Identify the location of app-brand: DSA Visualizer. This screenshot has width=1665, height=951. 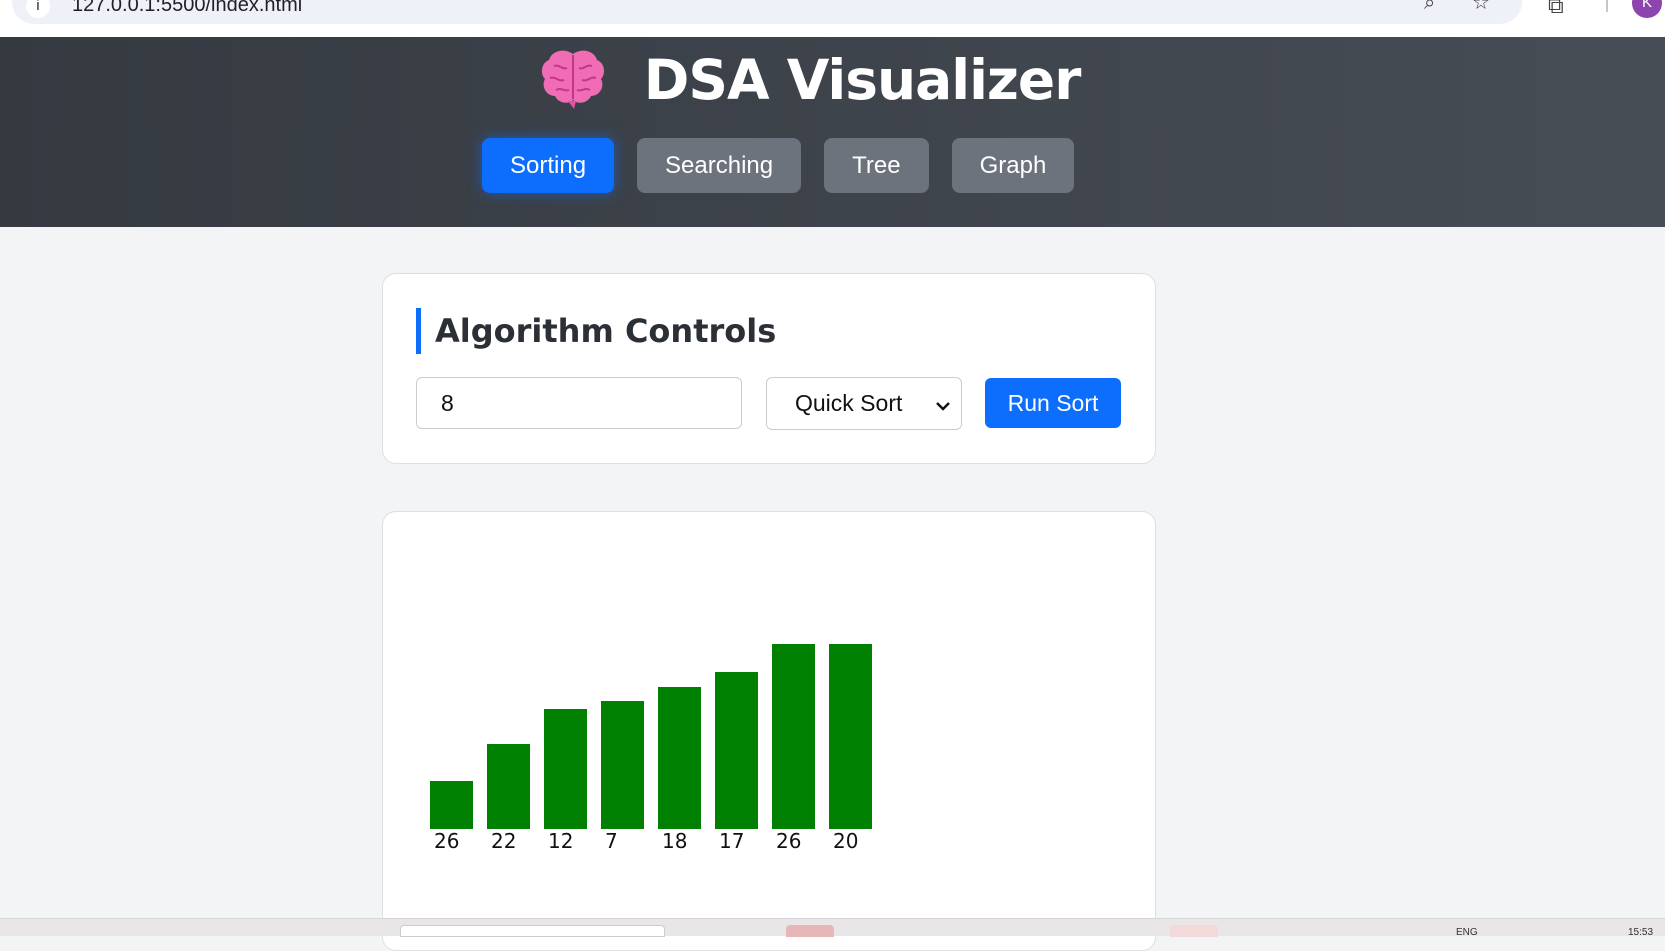
(810, 80).